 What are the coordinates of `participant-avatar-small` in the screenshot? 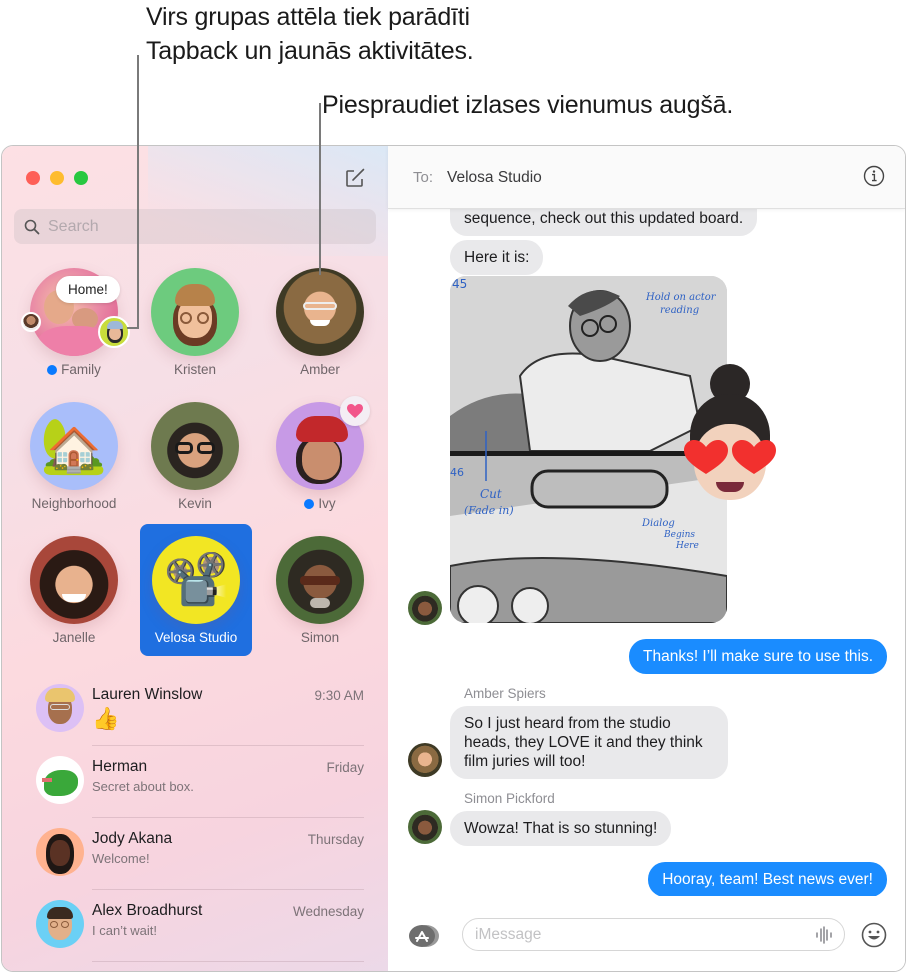 It's located at (31, 322).